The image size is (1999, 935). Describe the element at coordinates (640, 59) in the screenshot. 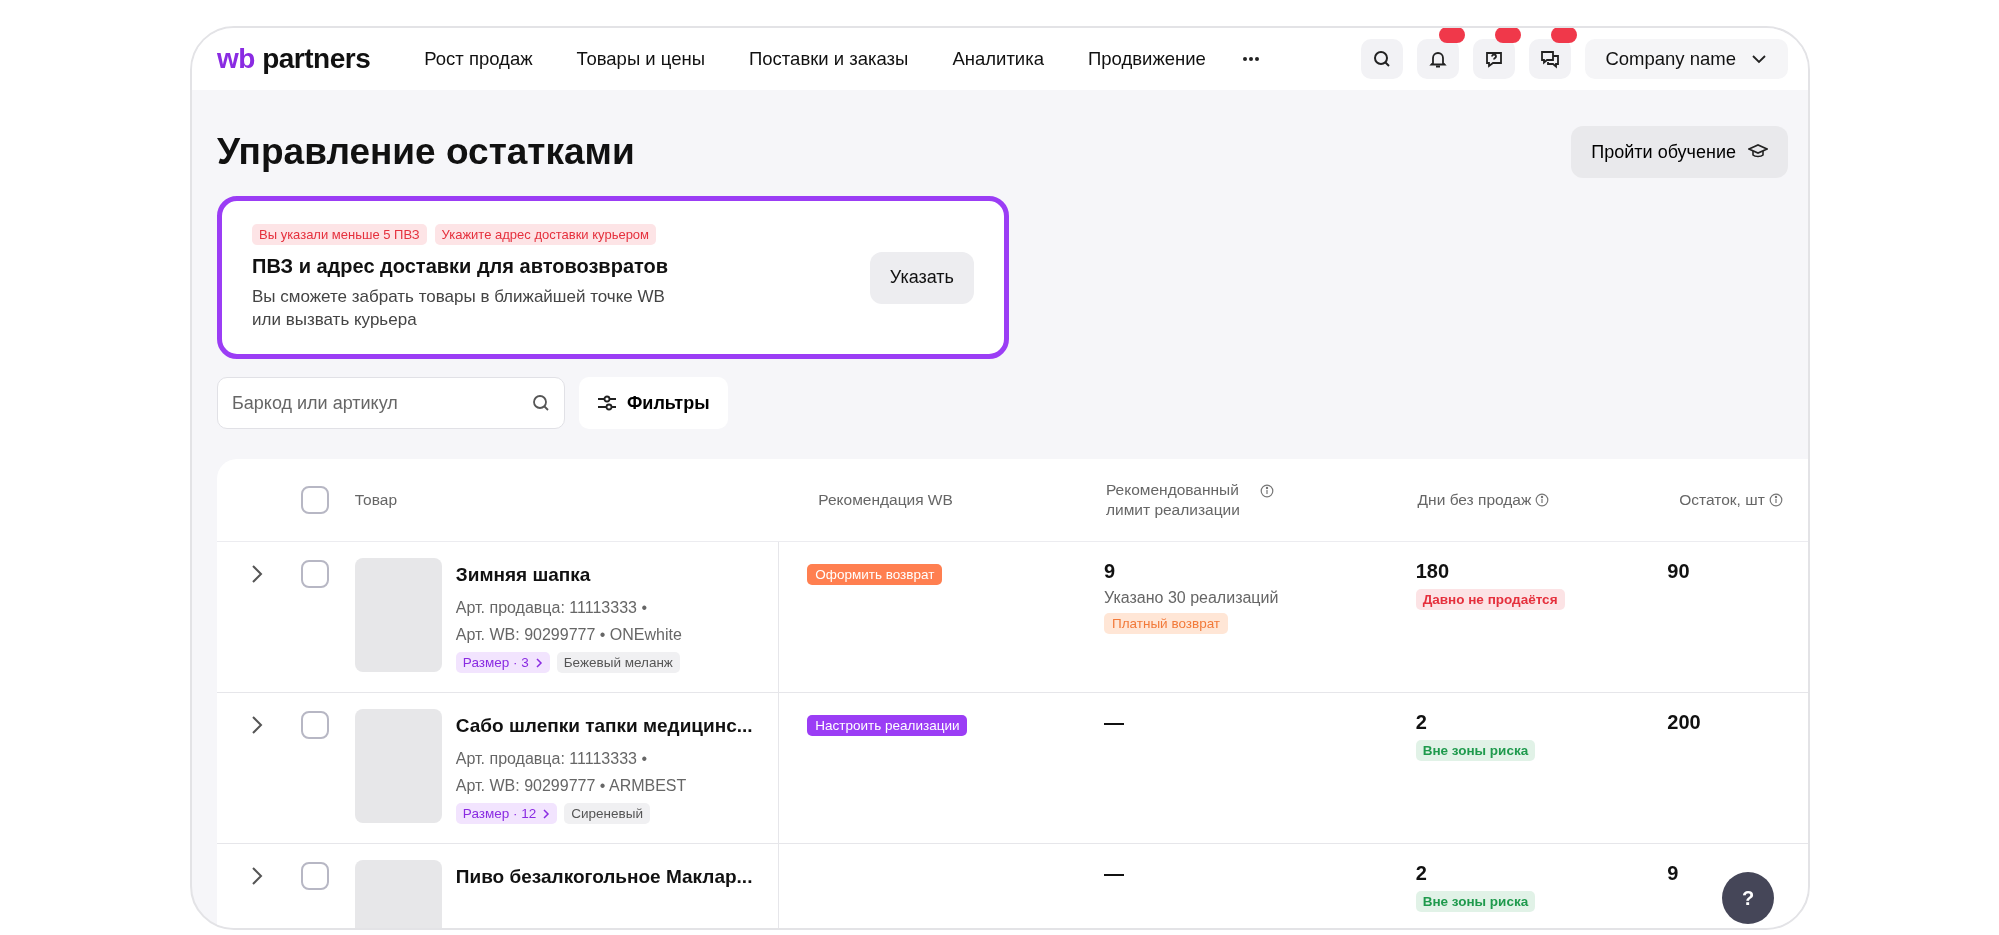

I see `nav-link: Товары и цены` at that location.